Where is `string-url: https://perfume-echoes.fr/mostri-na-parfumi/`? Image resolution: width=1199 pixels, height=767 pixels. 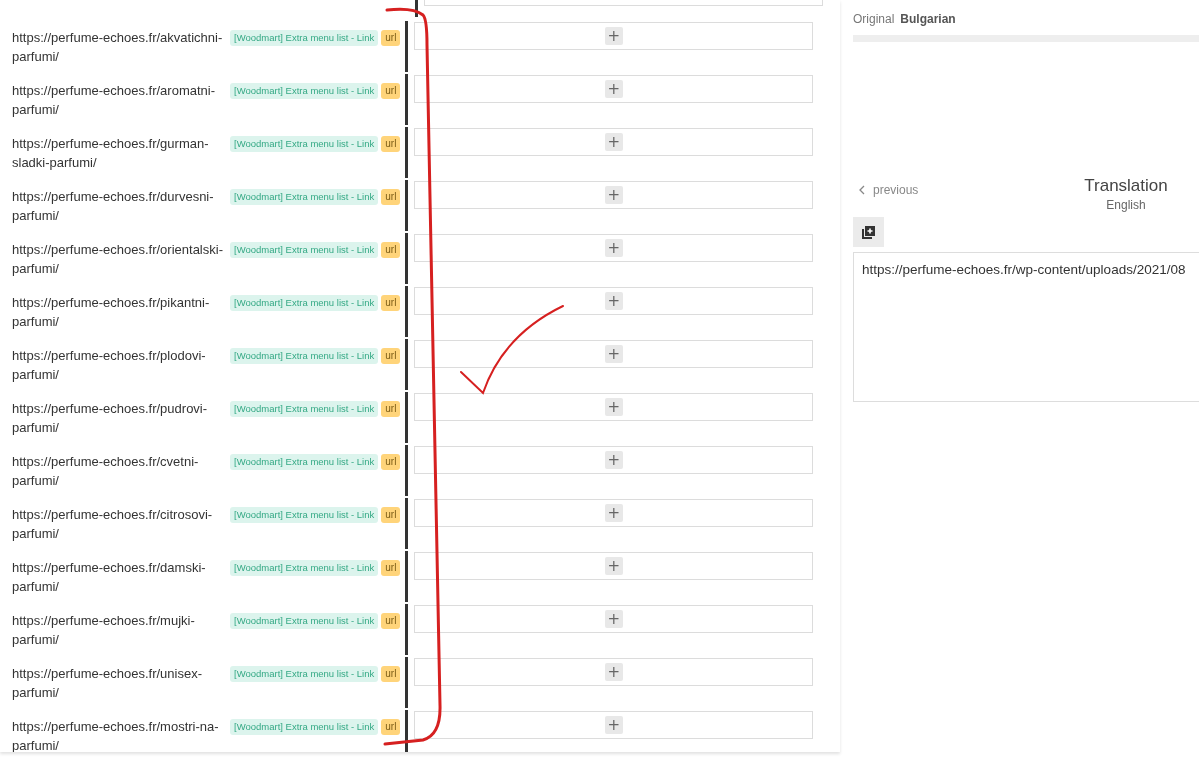 string-url: https://perfume-echoes.fr/mostri-na-parfumi/ is located at coordinates (116, 735).